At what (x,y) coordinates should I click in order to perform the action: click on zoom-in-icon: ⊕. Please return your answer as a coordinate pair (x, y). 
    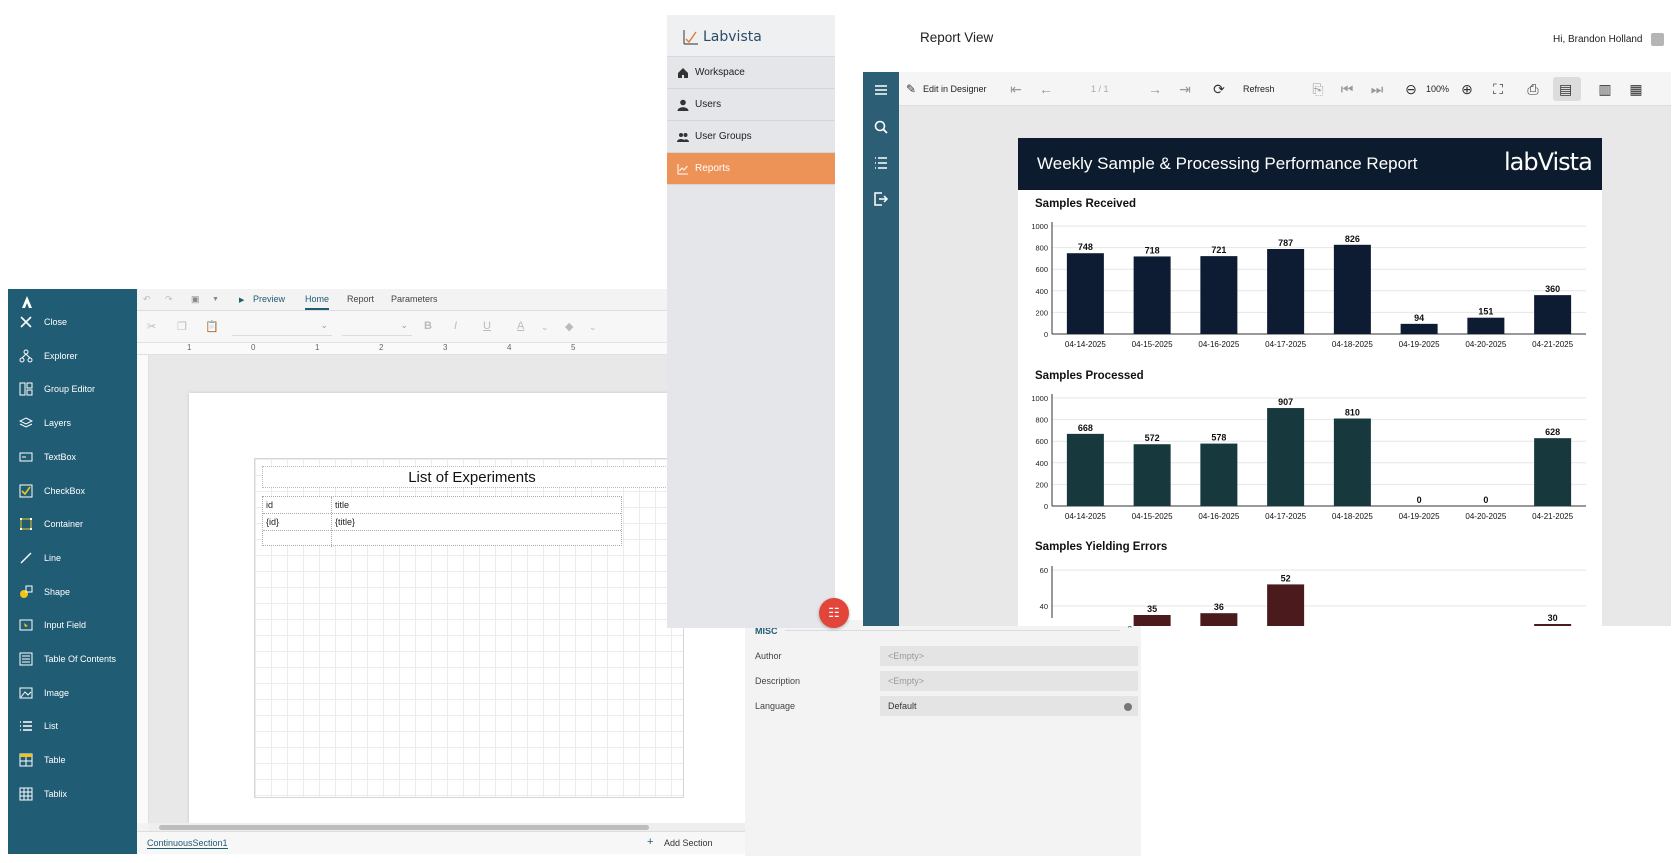
    Looking at the image, I should click on (1467, 89).